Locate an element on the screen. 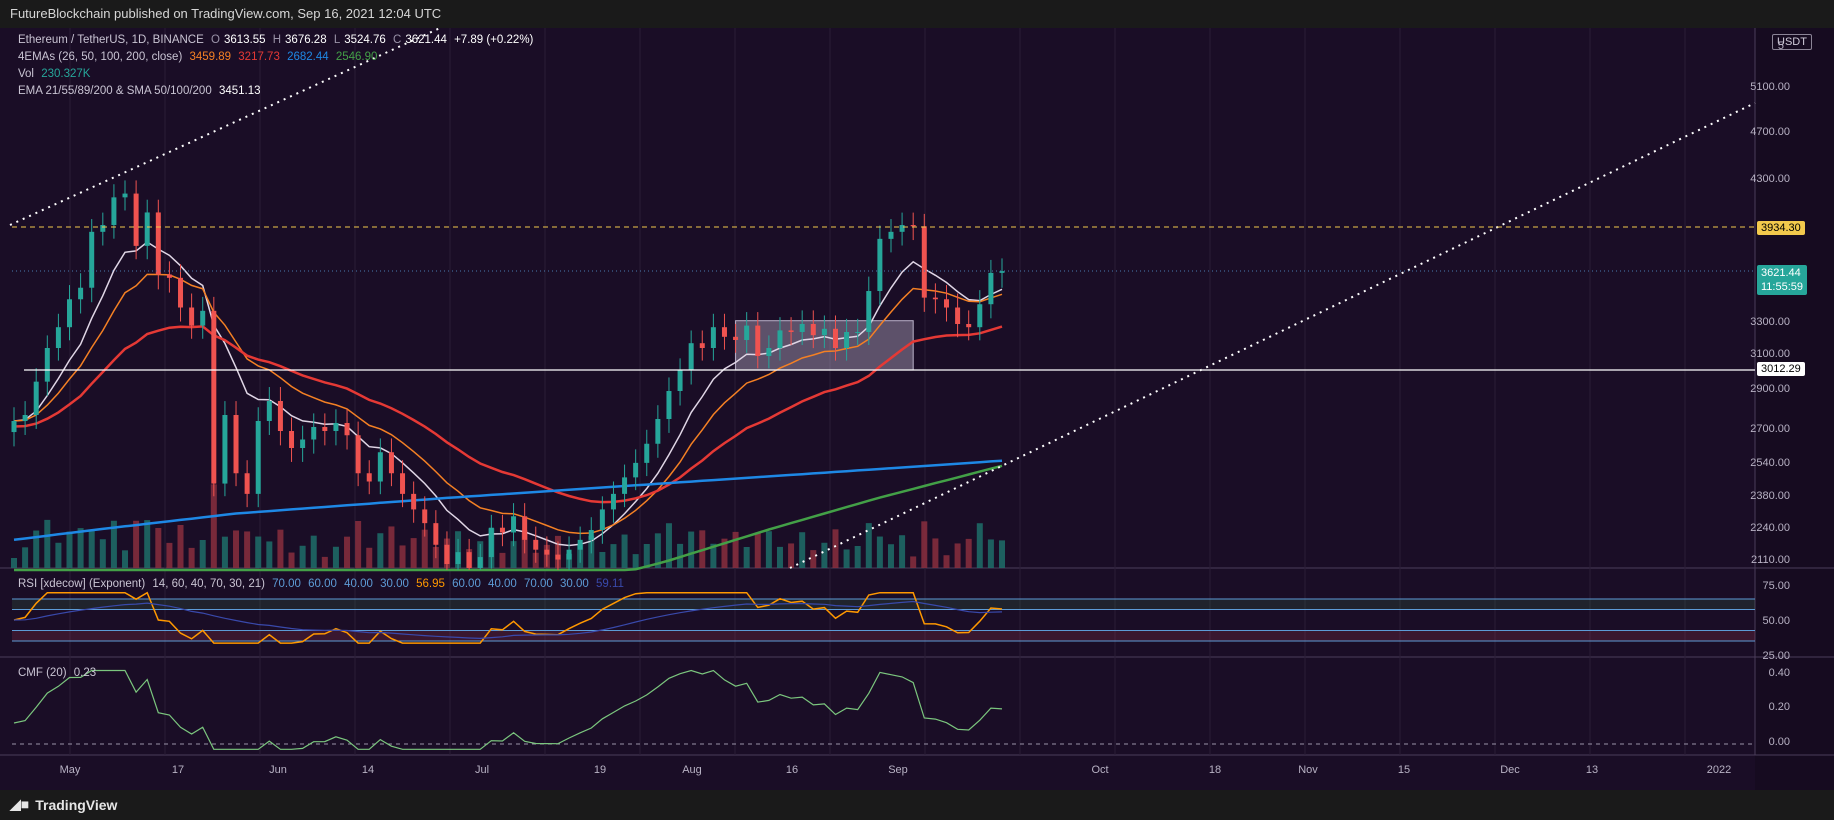  rsi-value-4: 56.95 is located at coordinates (430, 584).